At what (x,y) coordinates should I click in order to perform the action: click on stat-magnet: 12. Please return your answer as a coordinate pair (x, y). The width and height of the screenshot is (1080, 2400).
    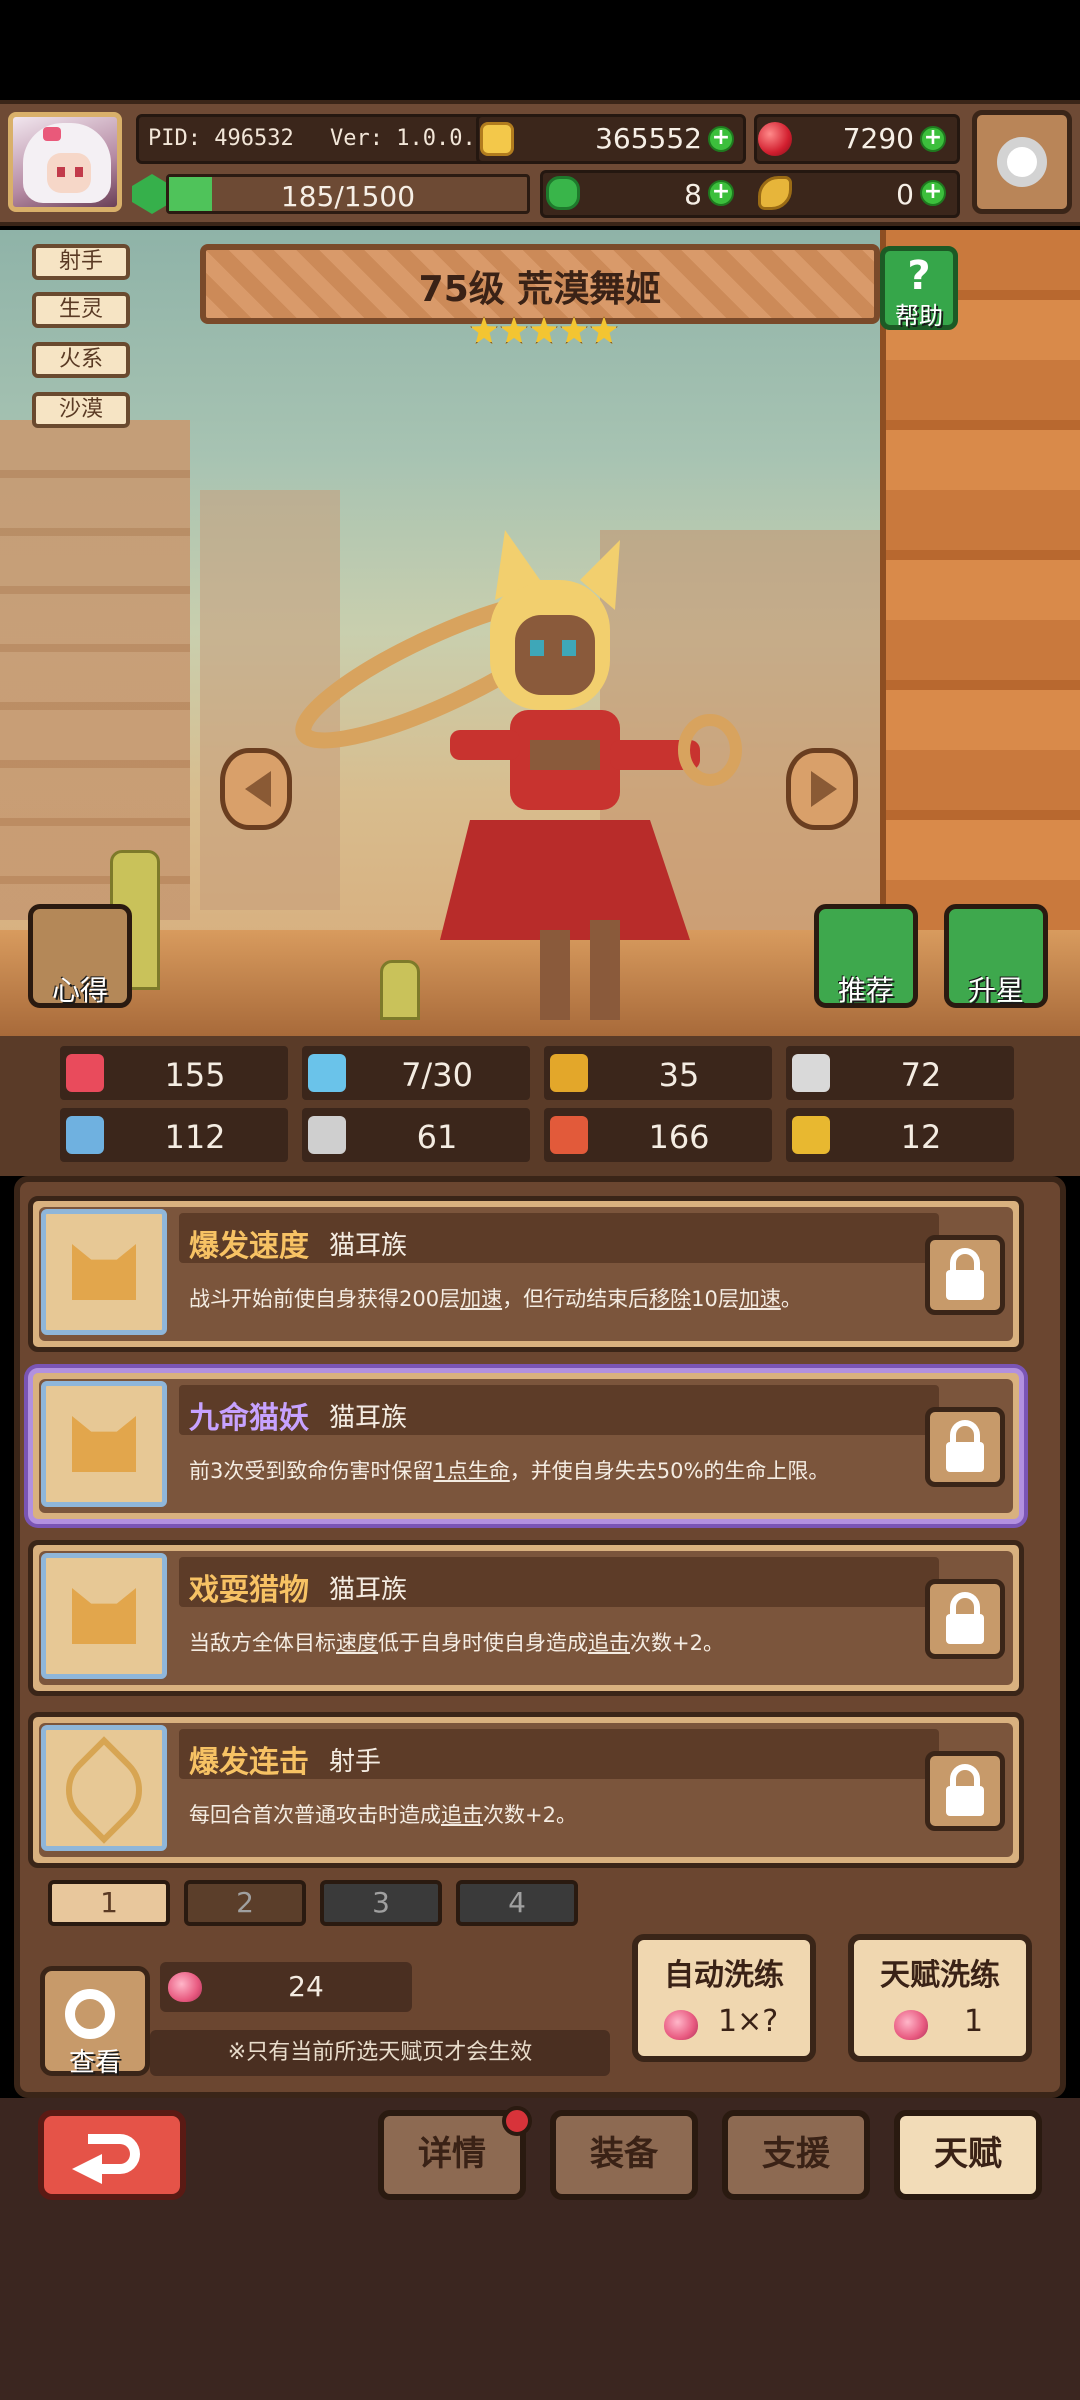
    Looking at the image, I should click on (900, 1135).